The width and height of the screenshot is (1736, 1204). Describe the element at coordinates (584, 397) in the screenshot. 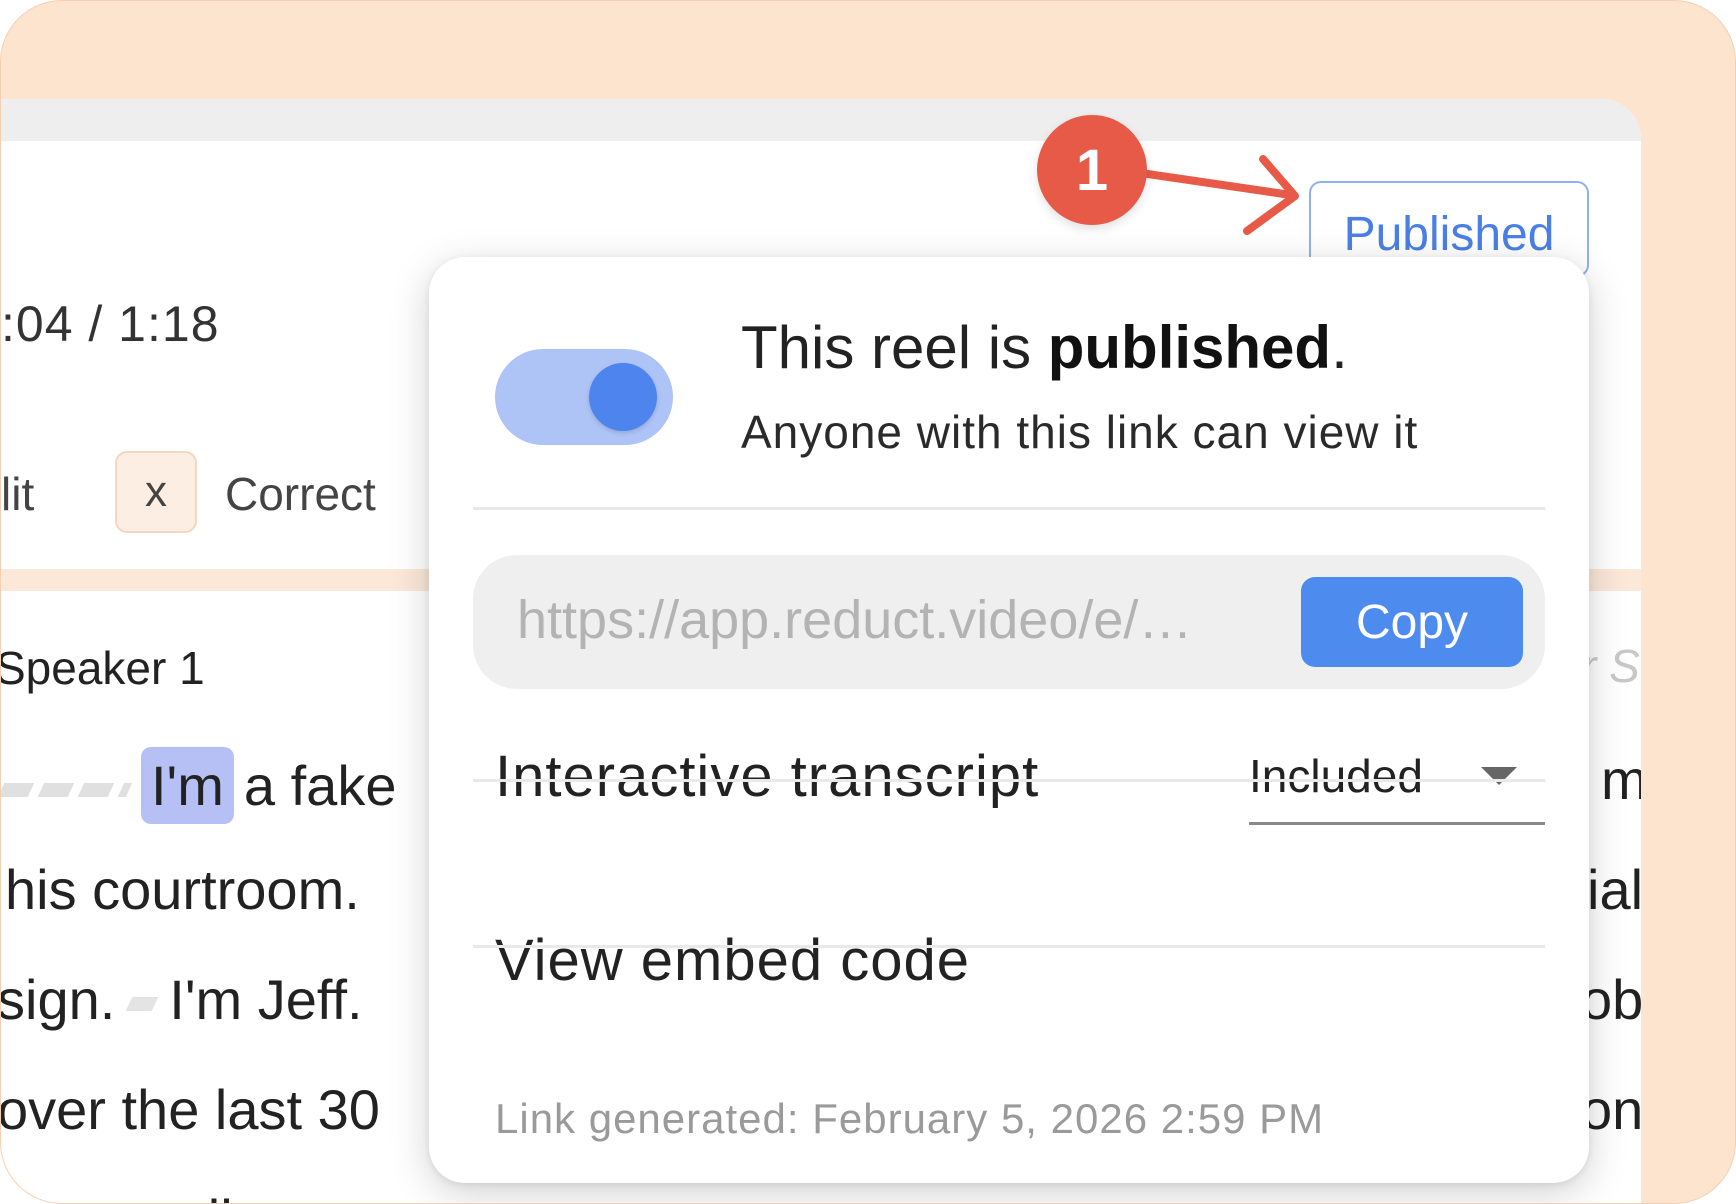

I see `publish-toggle` at that location.